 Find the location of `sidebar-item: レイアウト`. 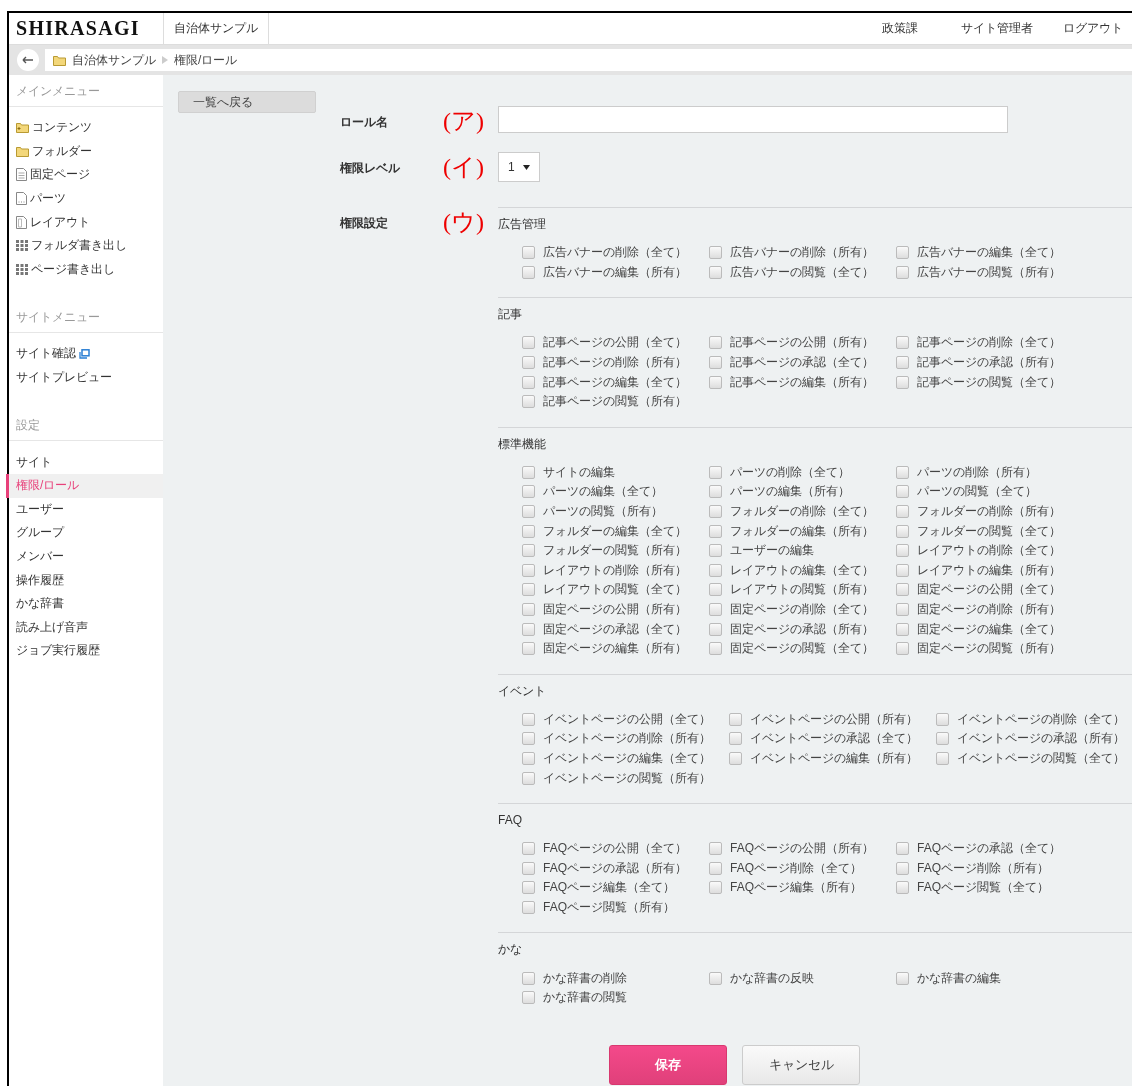

sidebar-item: レイアウト is located at coordinates (60, 222).